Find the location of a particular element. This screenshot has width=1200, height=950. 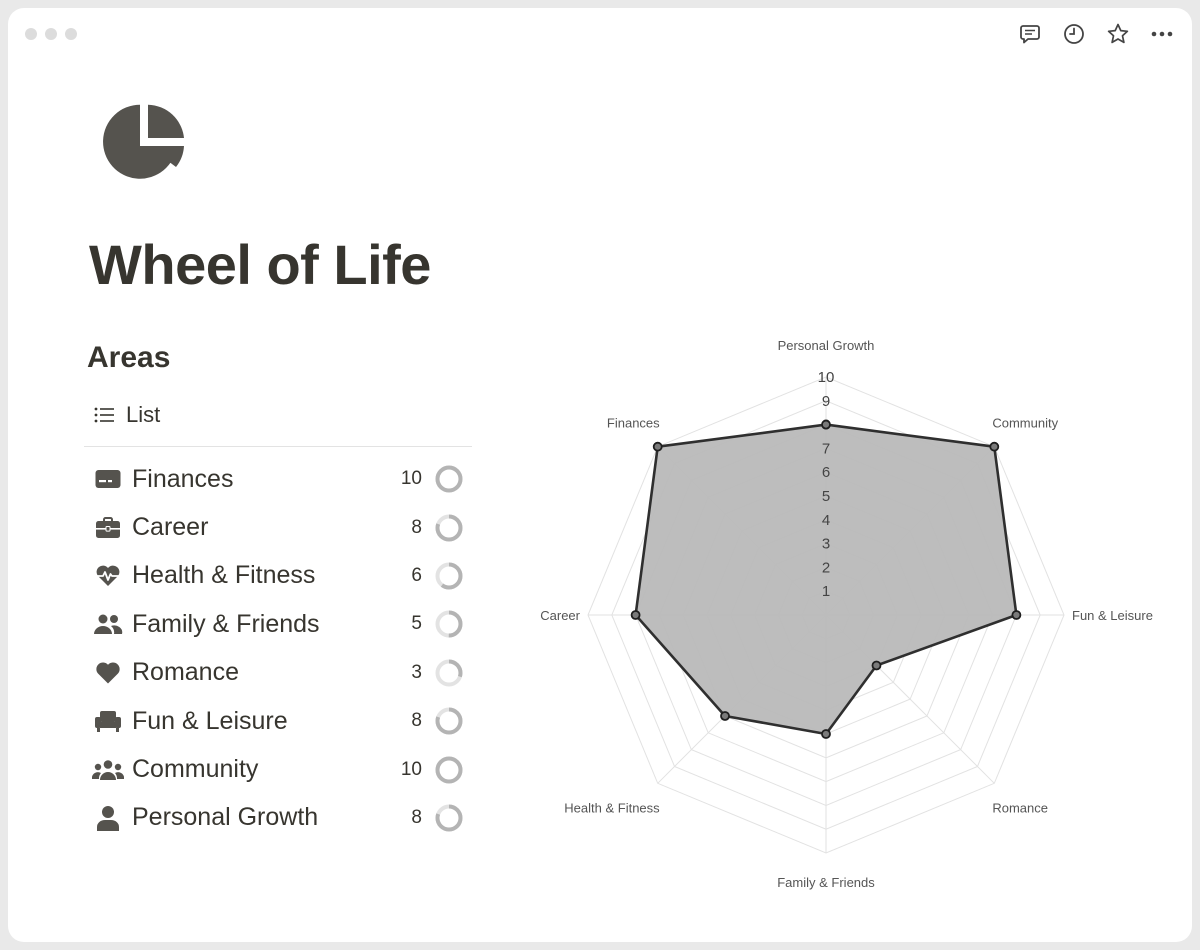

user-pair-icon is located at coordinates (108, 624).